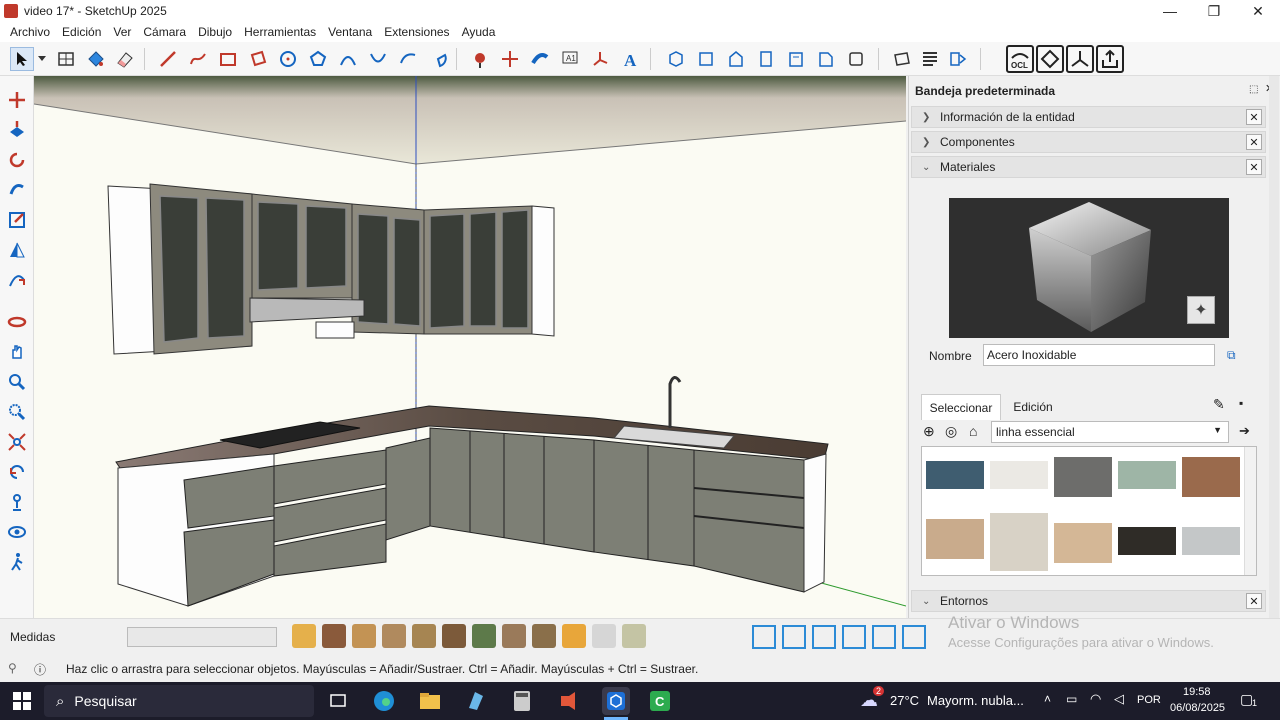  What do you see at coordinates (12, 668) in the screenshot?
I see `geolocation-icon: ⚲` at bounding box center [12, 668].